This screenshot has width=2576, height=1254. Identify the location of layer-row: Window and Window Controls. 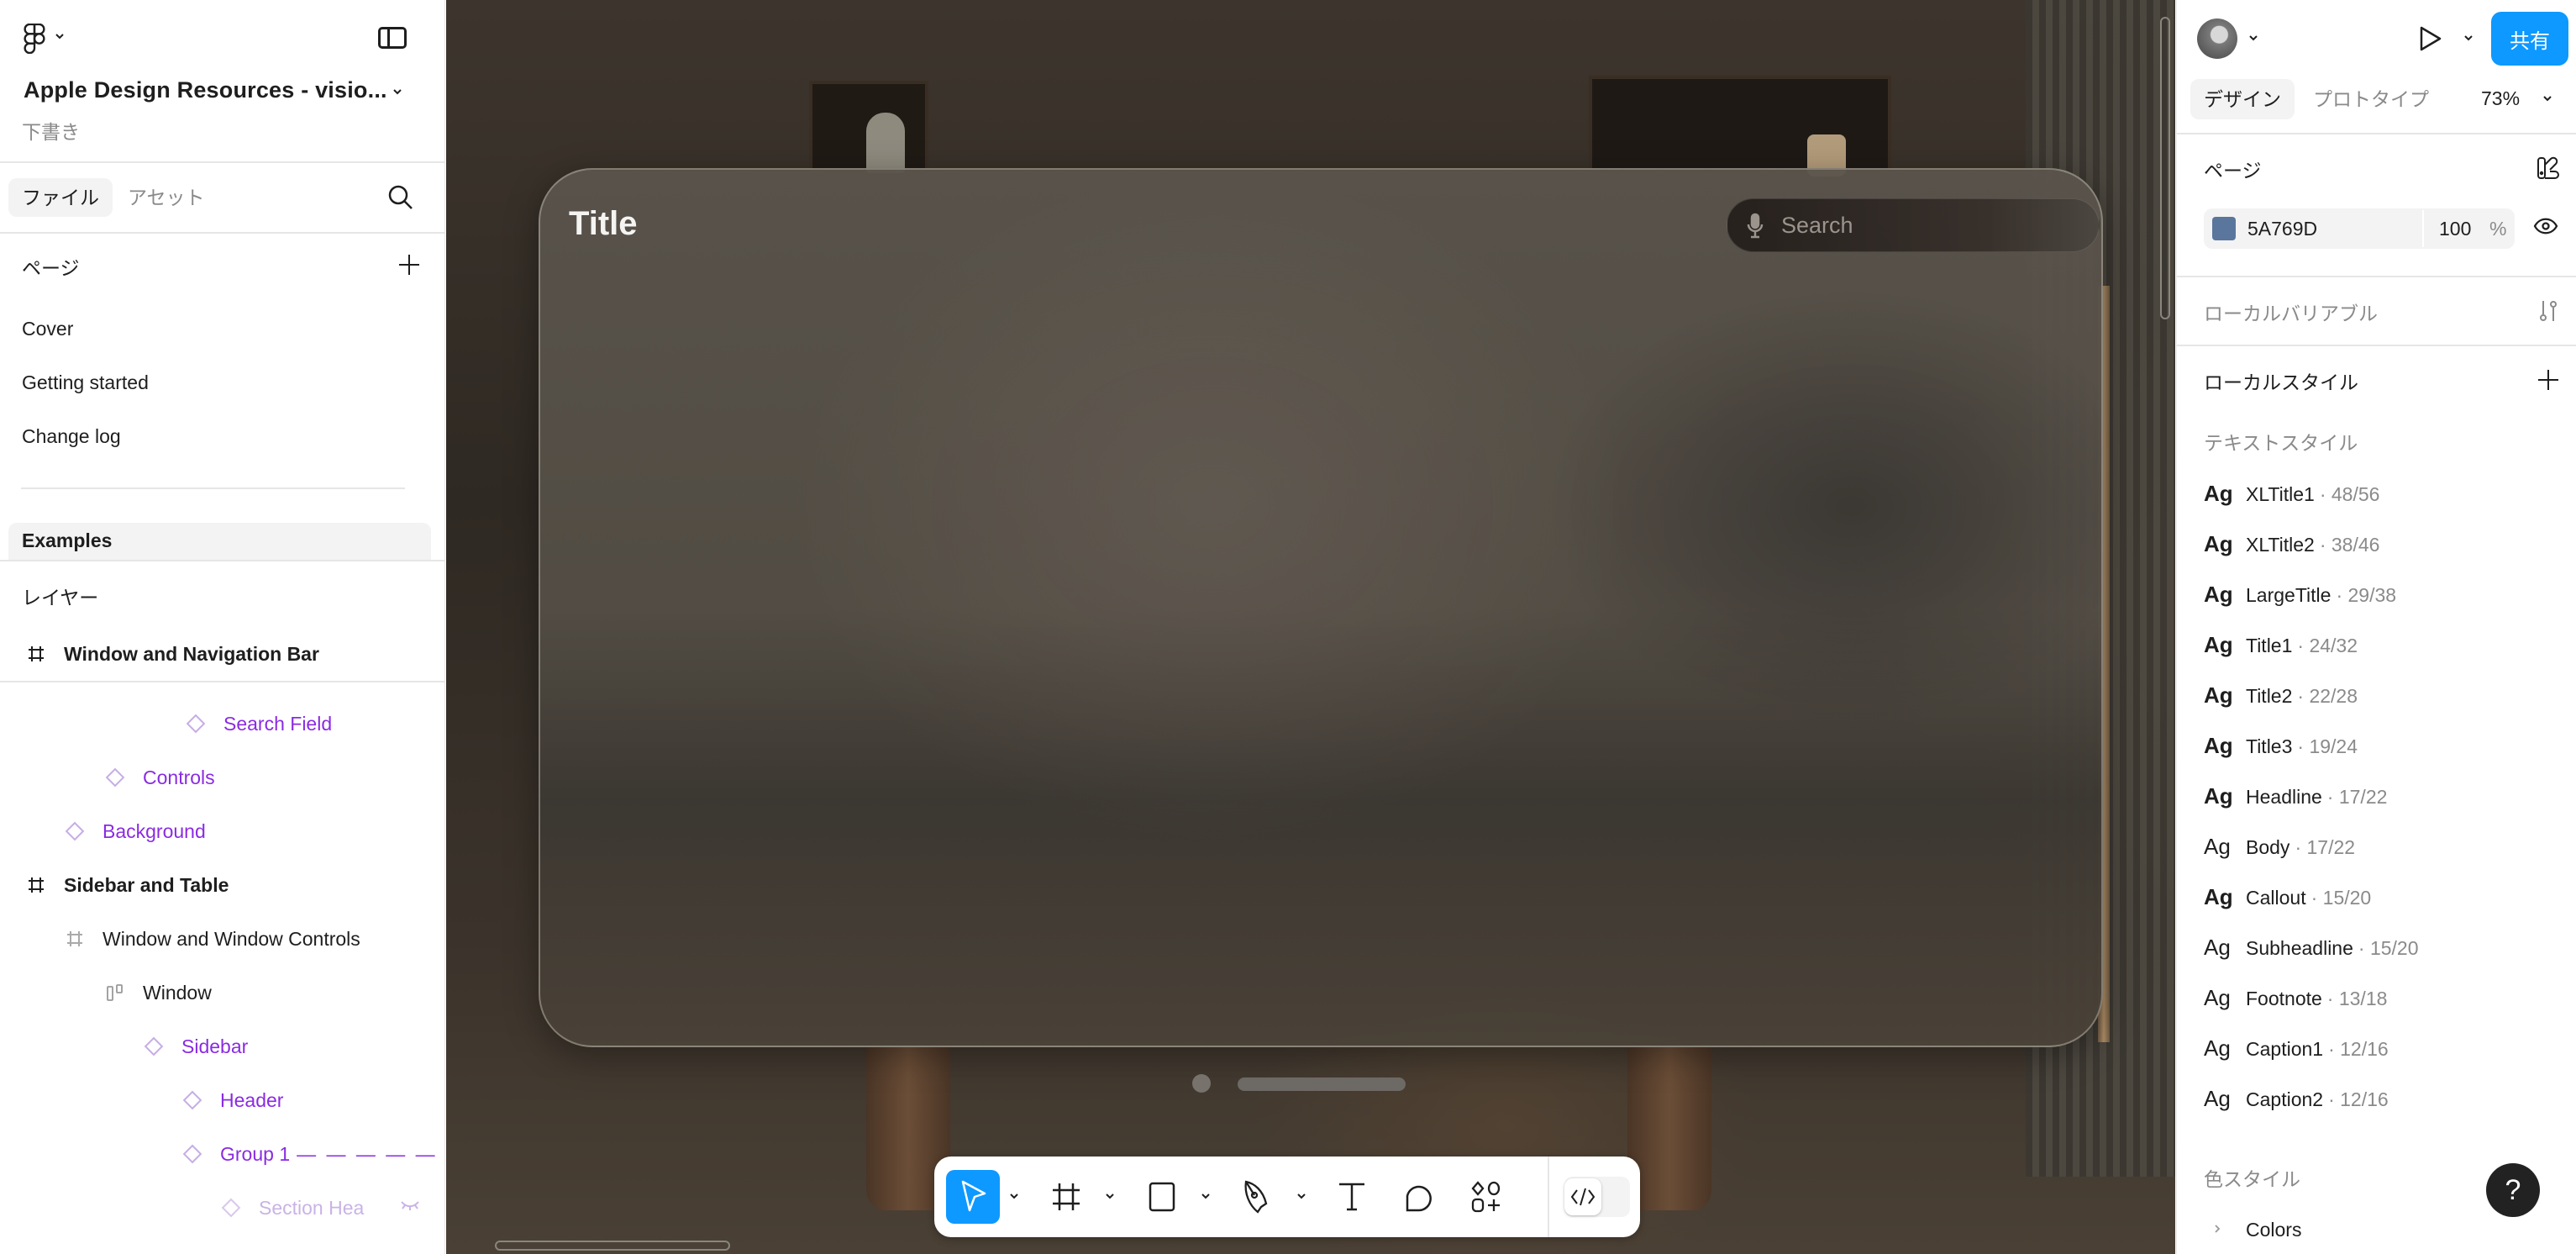
(213, 939).